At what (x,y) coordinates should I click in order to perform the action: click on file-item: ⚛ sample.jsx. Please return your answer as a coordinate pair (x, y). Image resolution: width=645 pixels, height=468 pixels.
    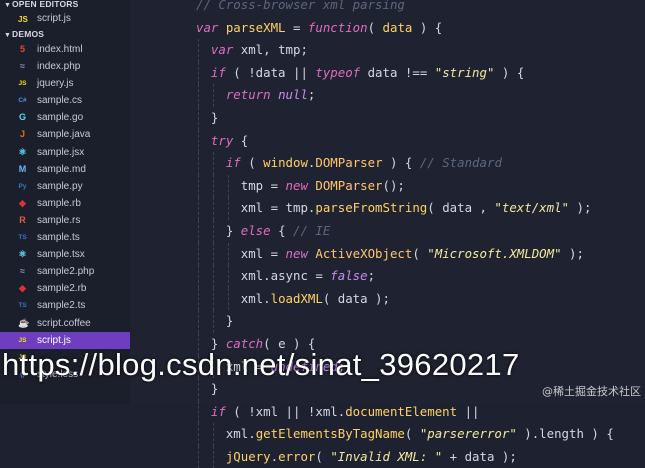
    Looking at the image, I should click on (65, 152).